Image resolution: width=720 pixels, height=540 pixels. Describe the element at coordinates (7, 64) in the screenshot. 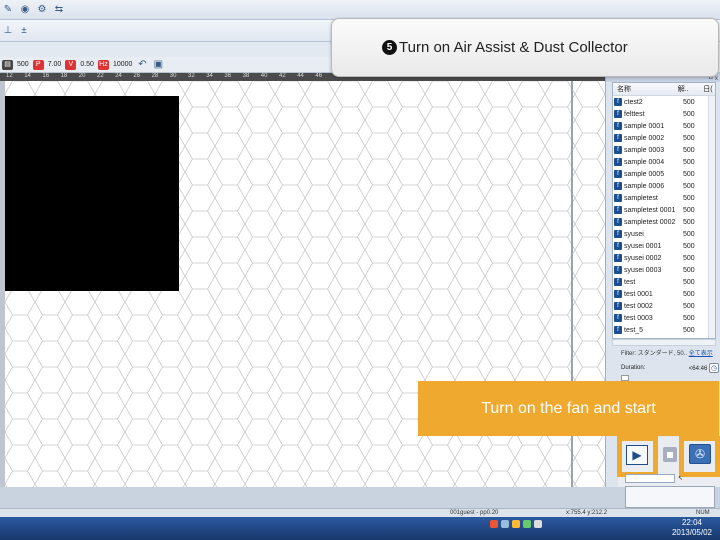

I see `speed-icon: ▤` at that location.